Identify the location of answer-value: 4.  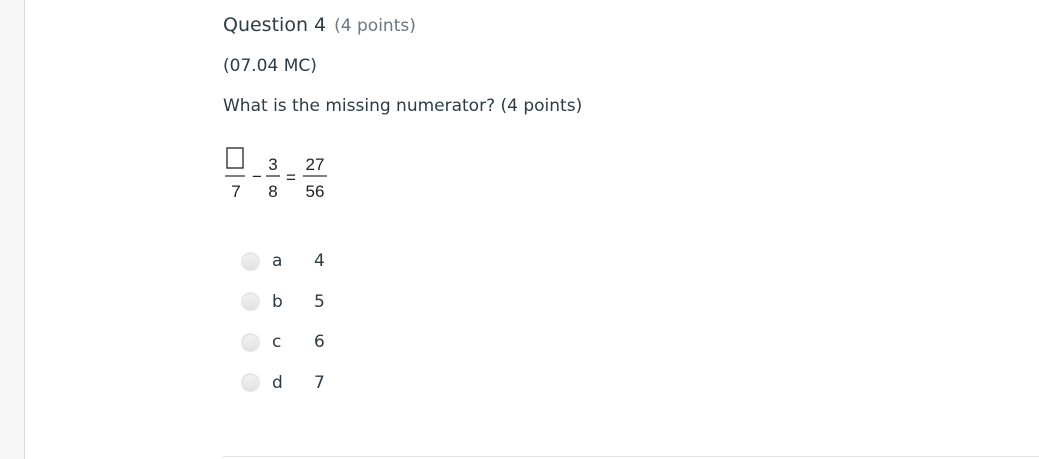
(319, 261).